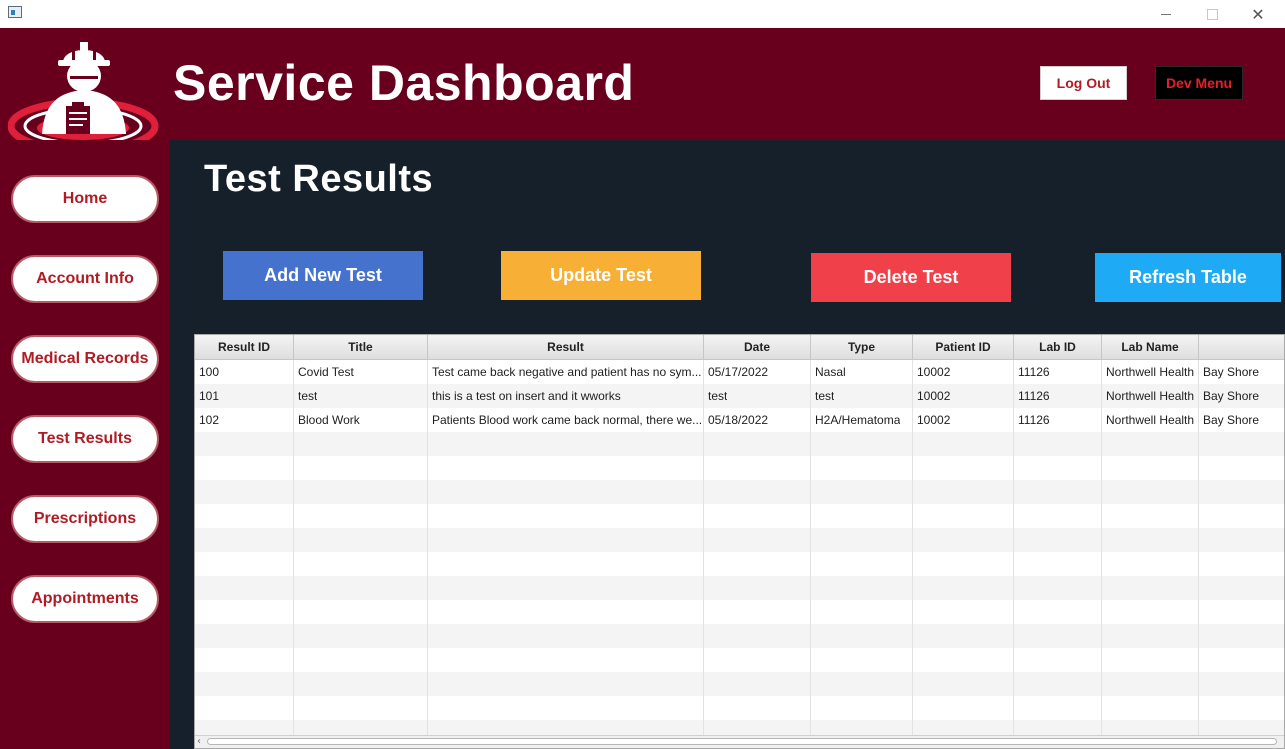 Image resolution: width=1285 pixels, height=749 pixels. What do you see at coordinates (1199, 83) in the screenshot?
I see `dev-menu-button: Dev Menu` at bounding box center [1199, 83].